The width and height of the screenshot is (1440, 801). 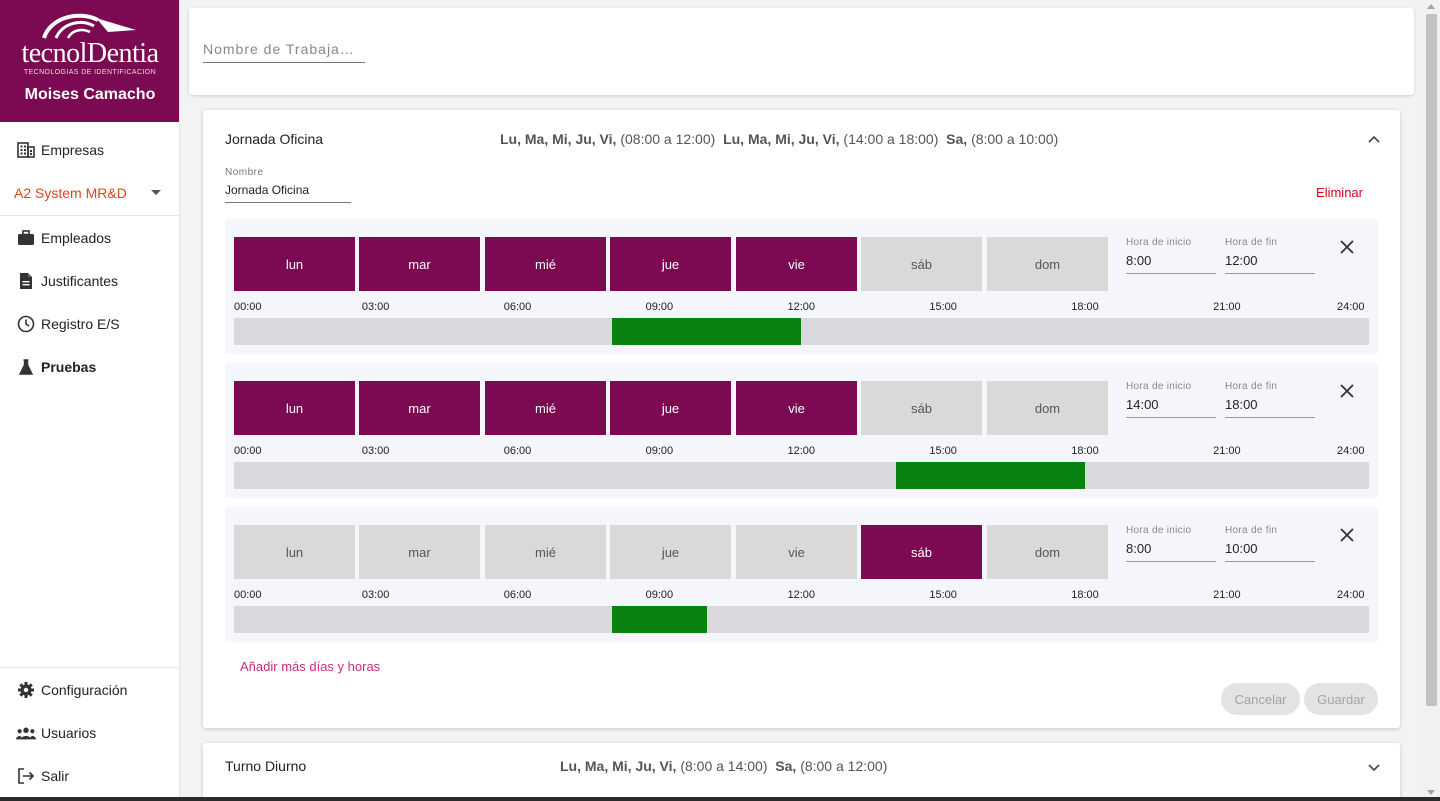 What do you see at coordinates (1270, 551) in the screenshot?
I see `end-time-field: 10:00` at bounding box center [1270, 551].